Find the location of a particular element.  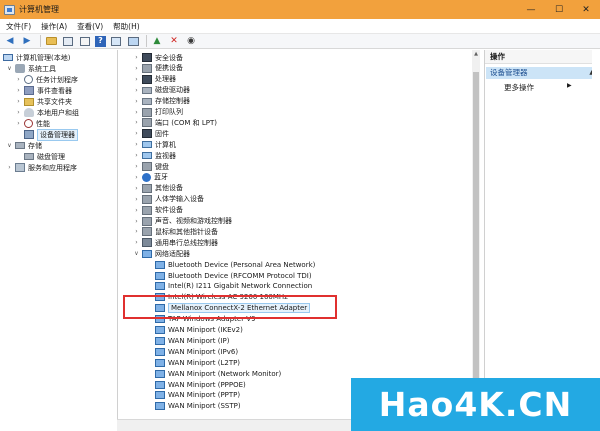

device-tree-scrollbar: ▲ is located at coordinates (476, 234).